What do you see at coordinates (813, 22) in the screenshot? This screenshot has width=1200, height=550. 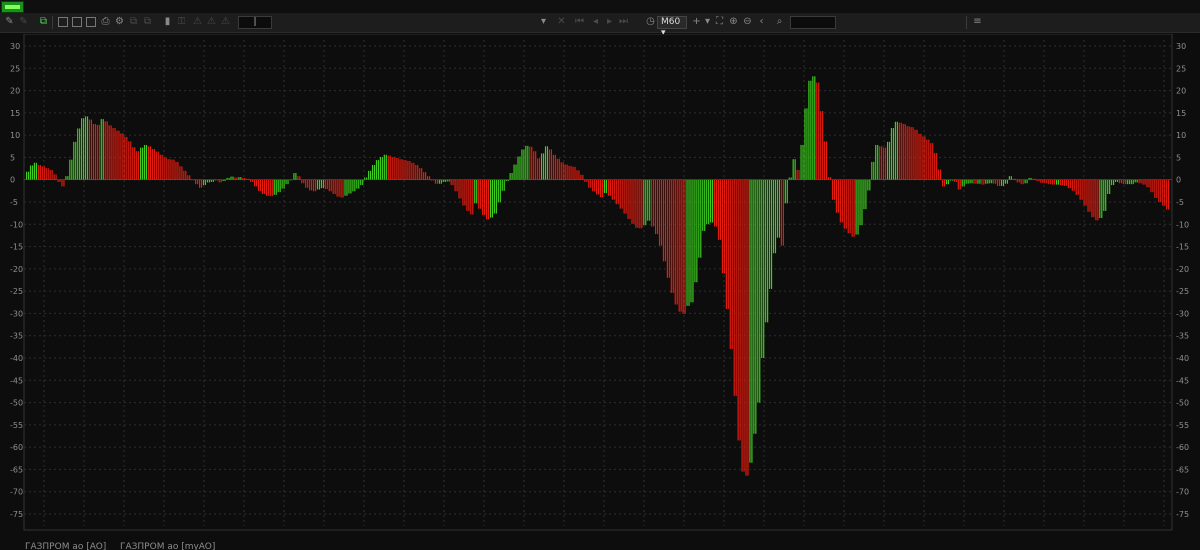 I see `search-input` at bounding box center [813, 22].